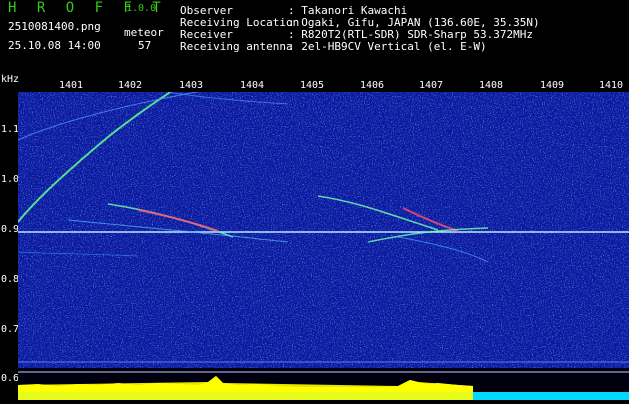  Describe the element at coordinates (145, 45) in the screenshot. I see `meteor-count-value: 57` at that location.